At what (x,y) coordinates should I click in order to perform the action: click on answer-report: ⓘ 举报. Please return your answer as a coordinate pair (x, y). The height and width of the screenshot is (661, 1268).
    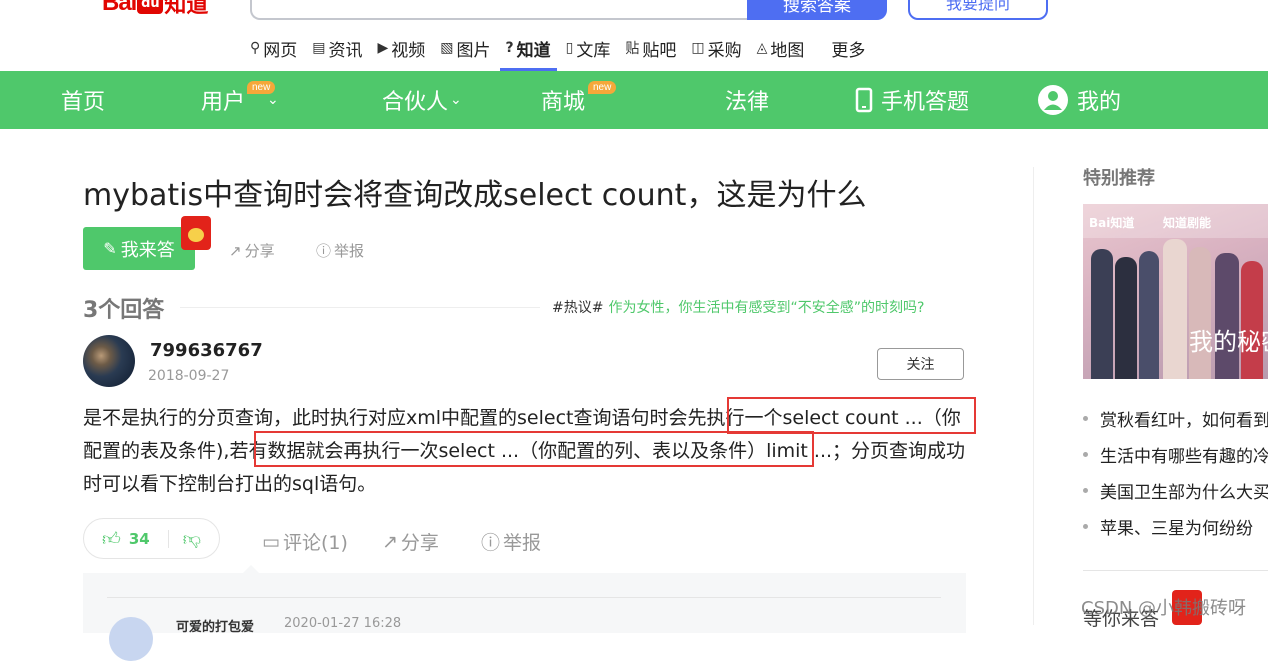
    Looking at the image, I should click on (511, 541).